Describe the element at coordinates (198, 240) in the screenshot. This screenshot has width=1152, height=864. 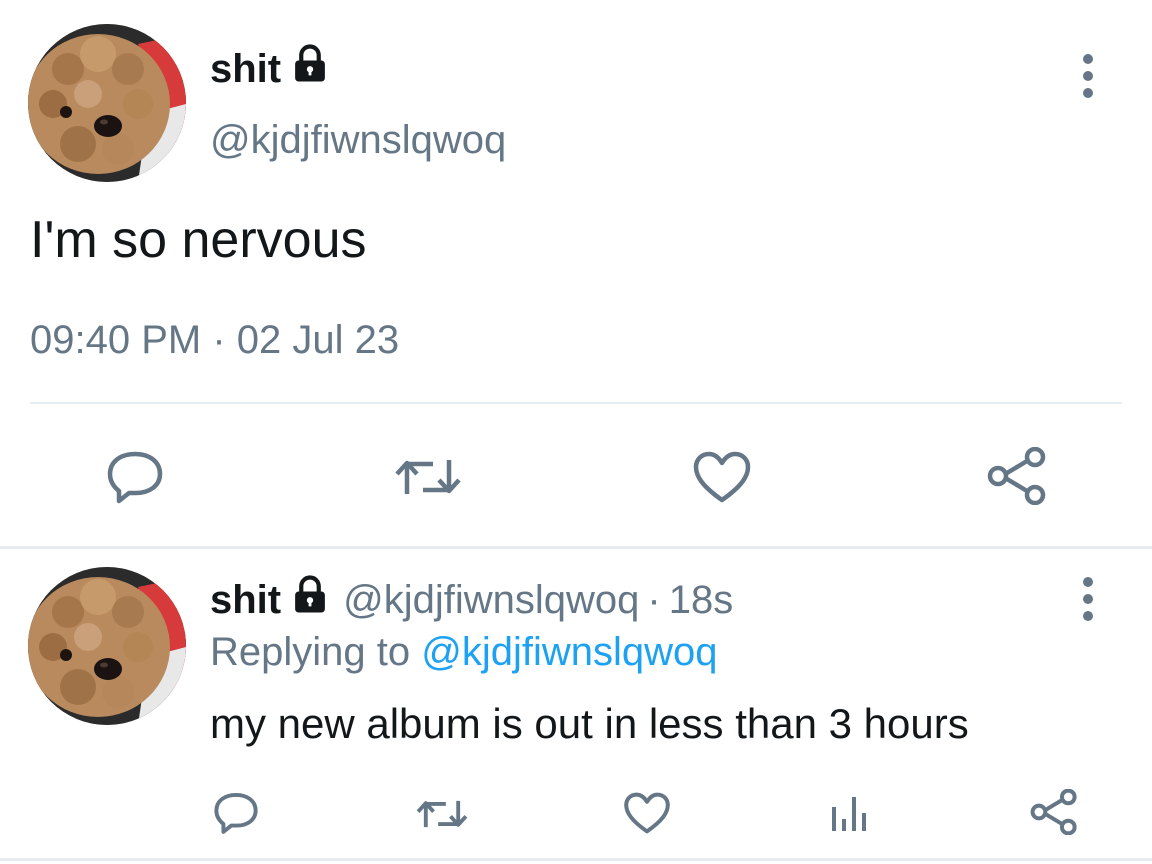
I see `tweet-text: I'm so nervous` at that location.